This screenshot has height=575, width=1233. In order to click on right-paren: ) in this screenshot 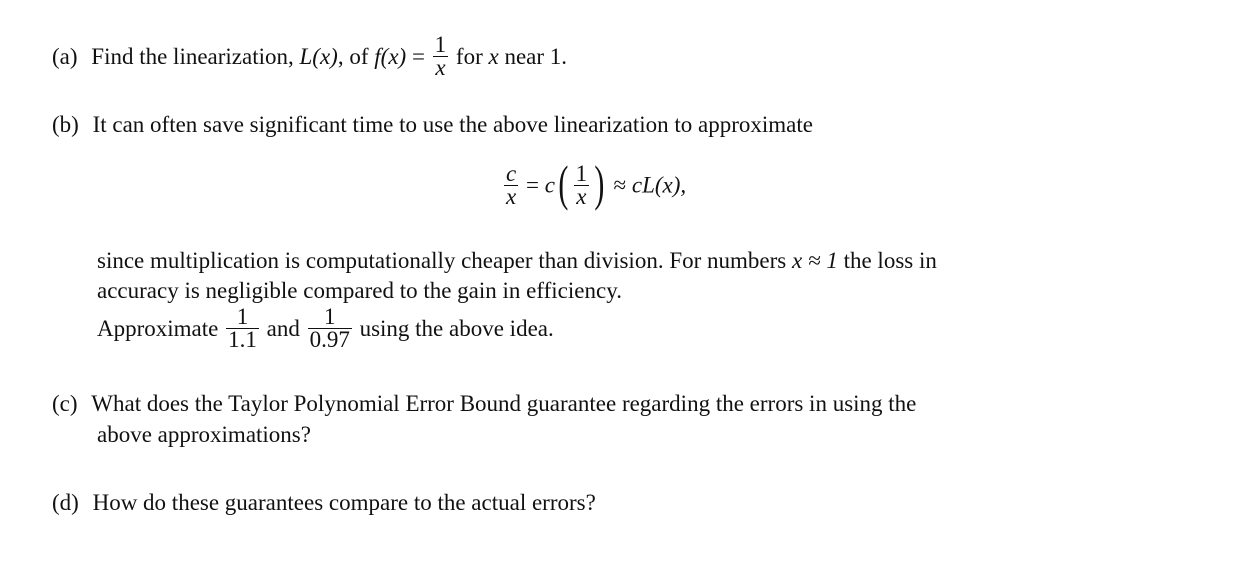, I will do `click(599, 183)`.